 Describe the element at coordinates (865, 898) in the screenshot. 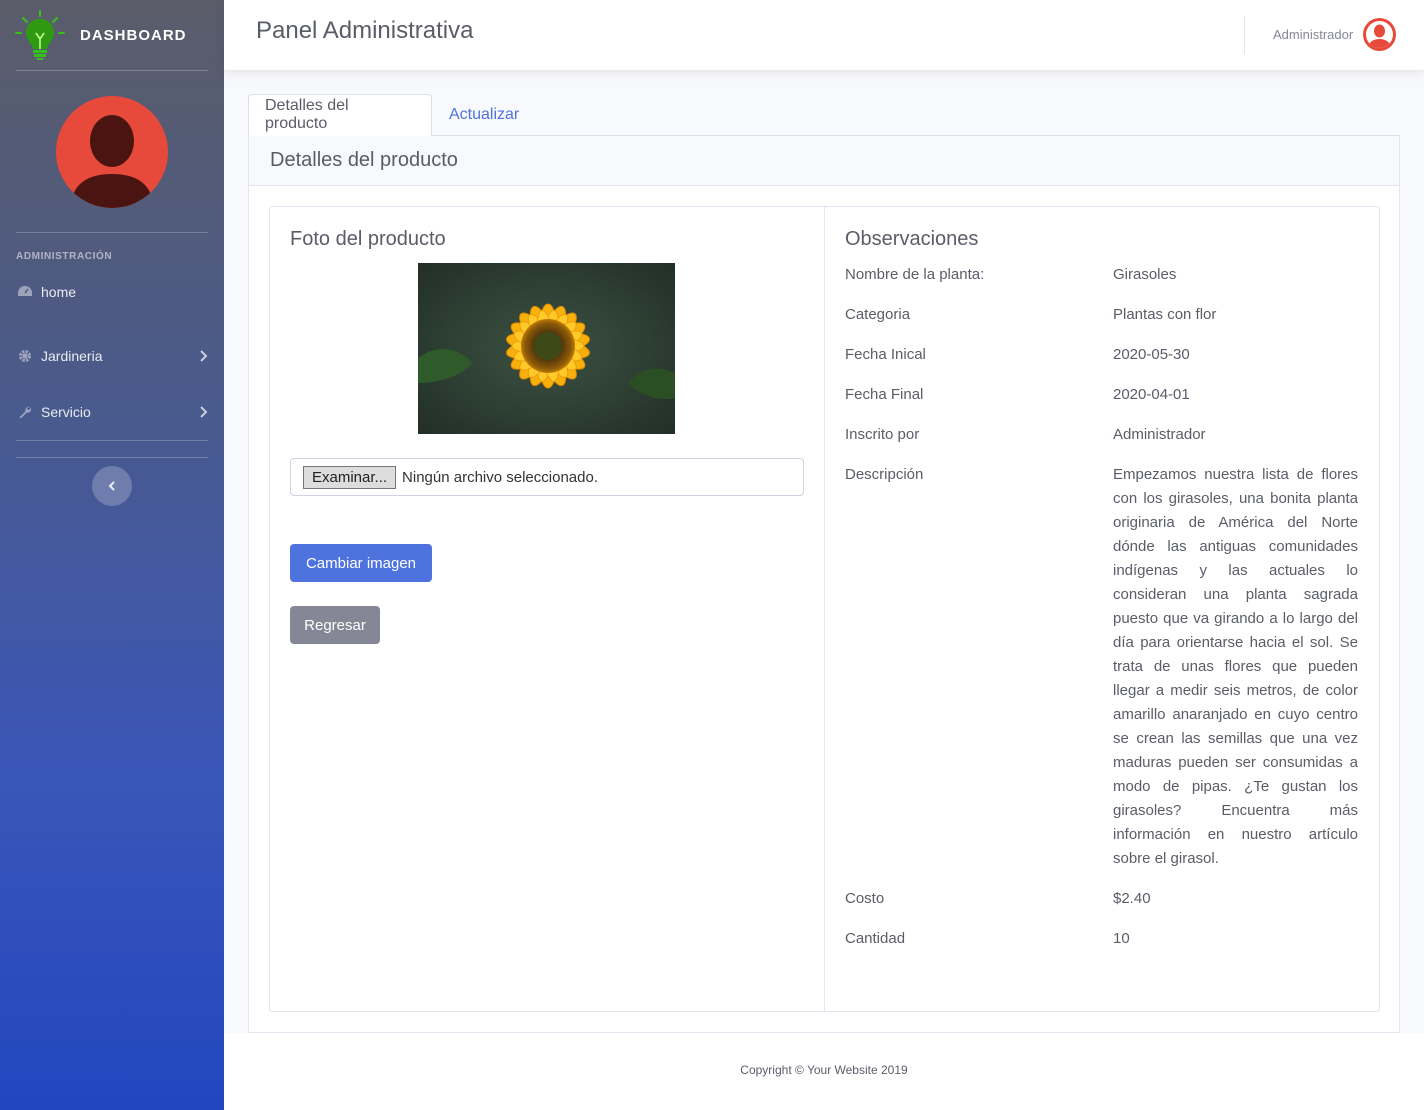

I see `detail-label: Costo` at that location.